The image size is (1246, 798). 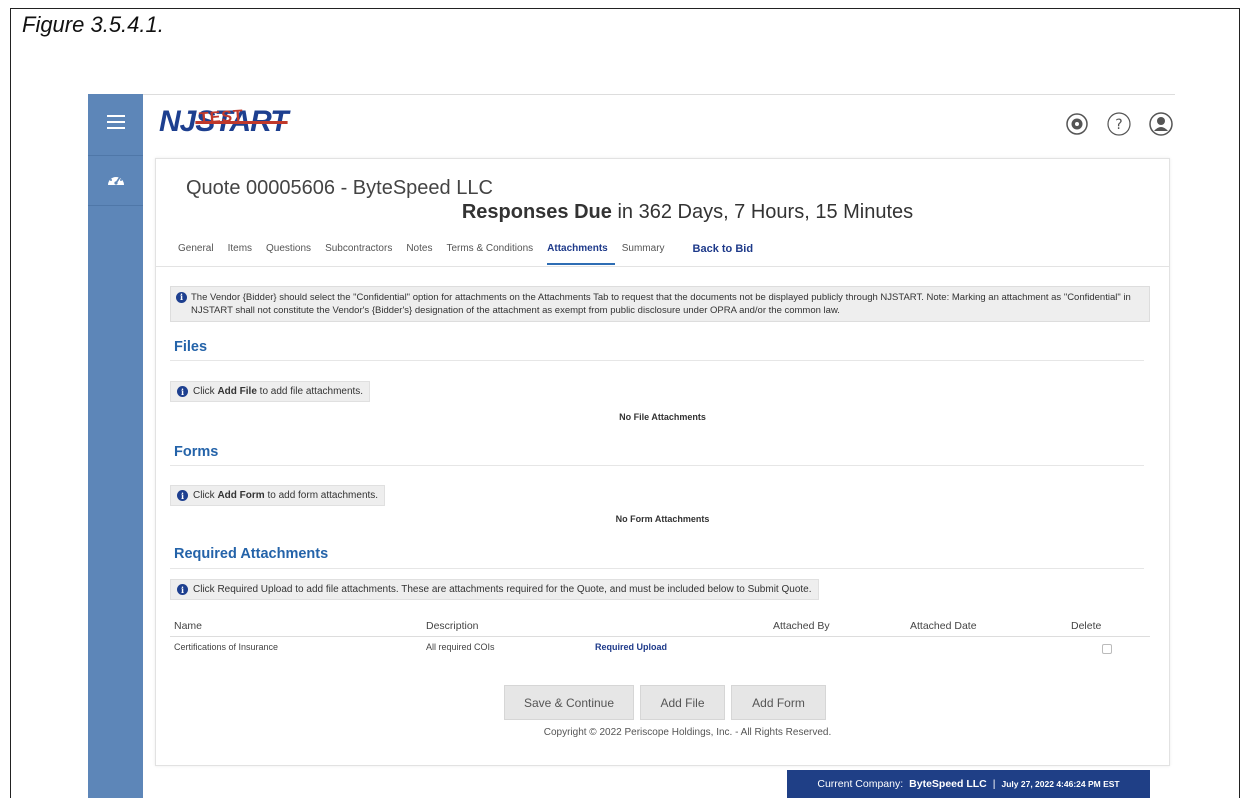 What do you see at coordinates (310, 391) in the screenshot?
I see `files-hint-post: to add file attachments.` at bounding box center [310, 391].